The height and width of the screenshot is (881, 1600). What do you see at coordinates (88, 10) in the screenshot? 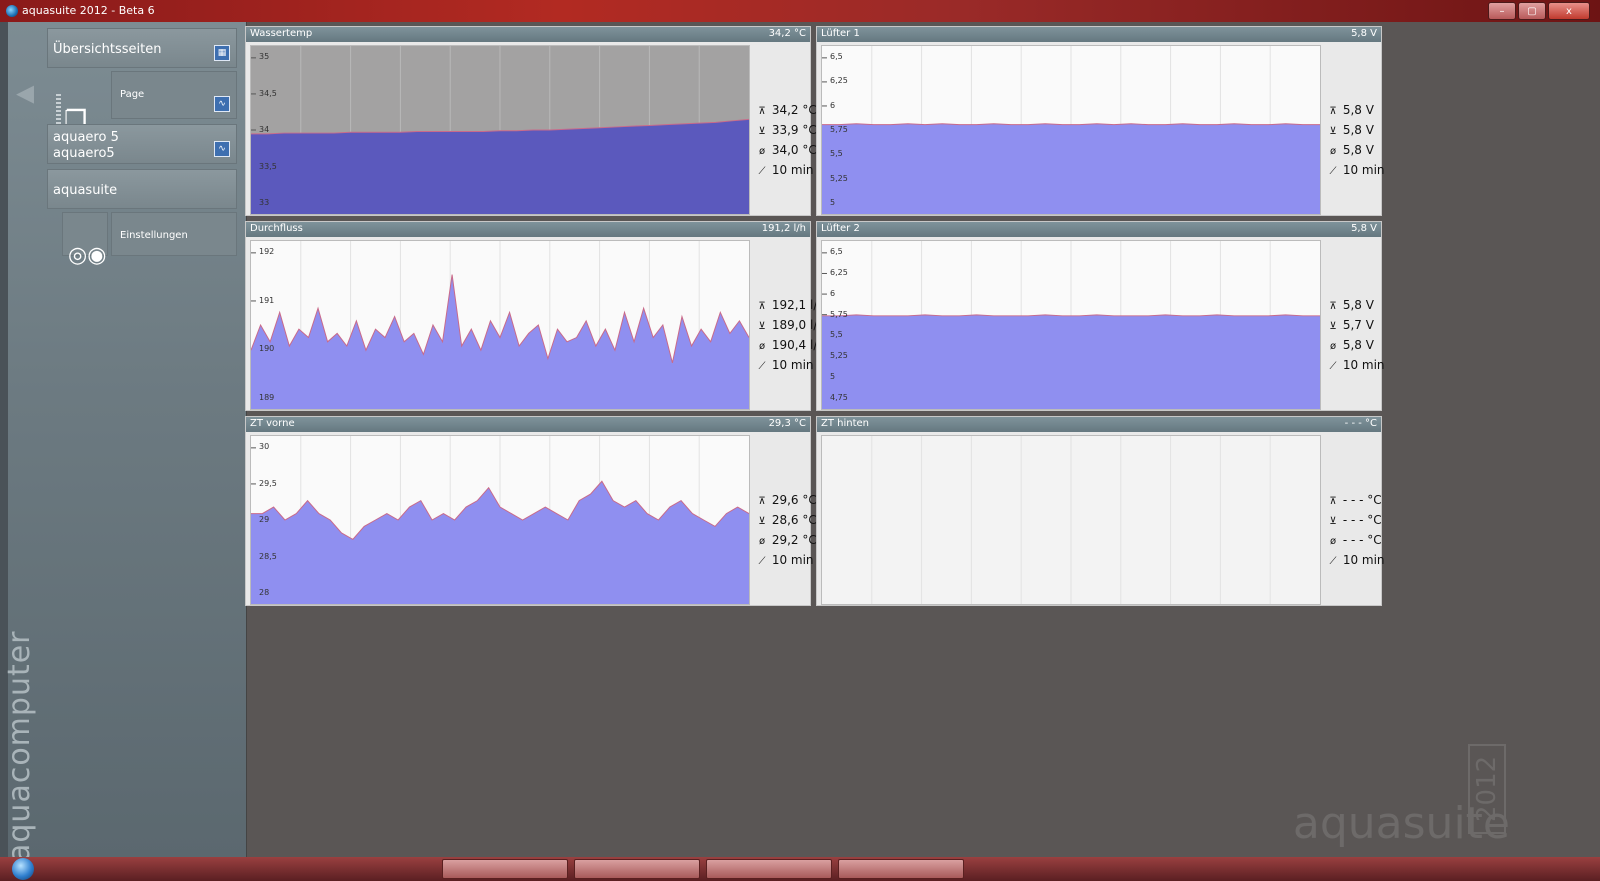
I see `window-title: aquasuite 2012 - Beta 6` at bounding box center [88, 10].